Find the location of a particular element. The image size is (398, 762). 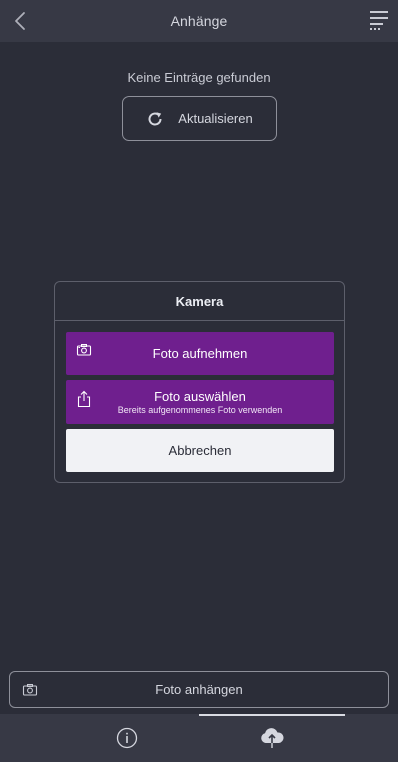

menu-lines-icon is located at coordinates (379, 20).